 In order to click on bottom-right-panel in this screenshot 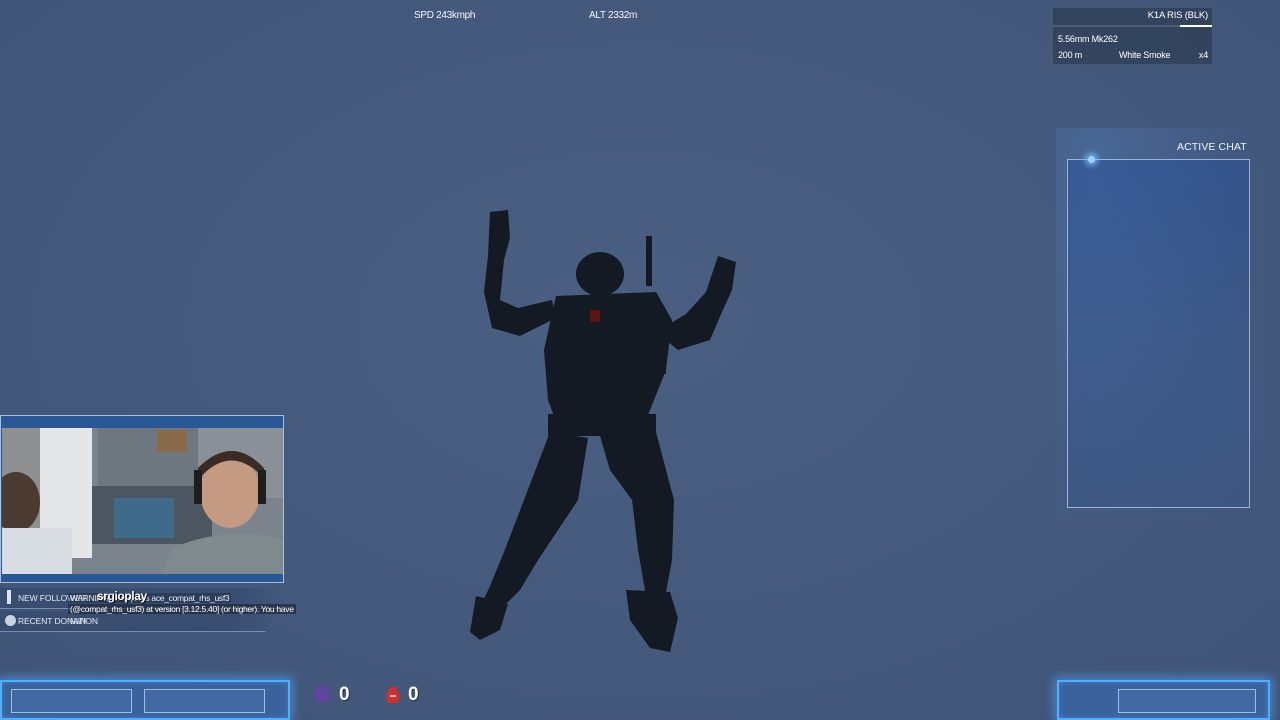, I will do `click(1163, 700)`.